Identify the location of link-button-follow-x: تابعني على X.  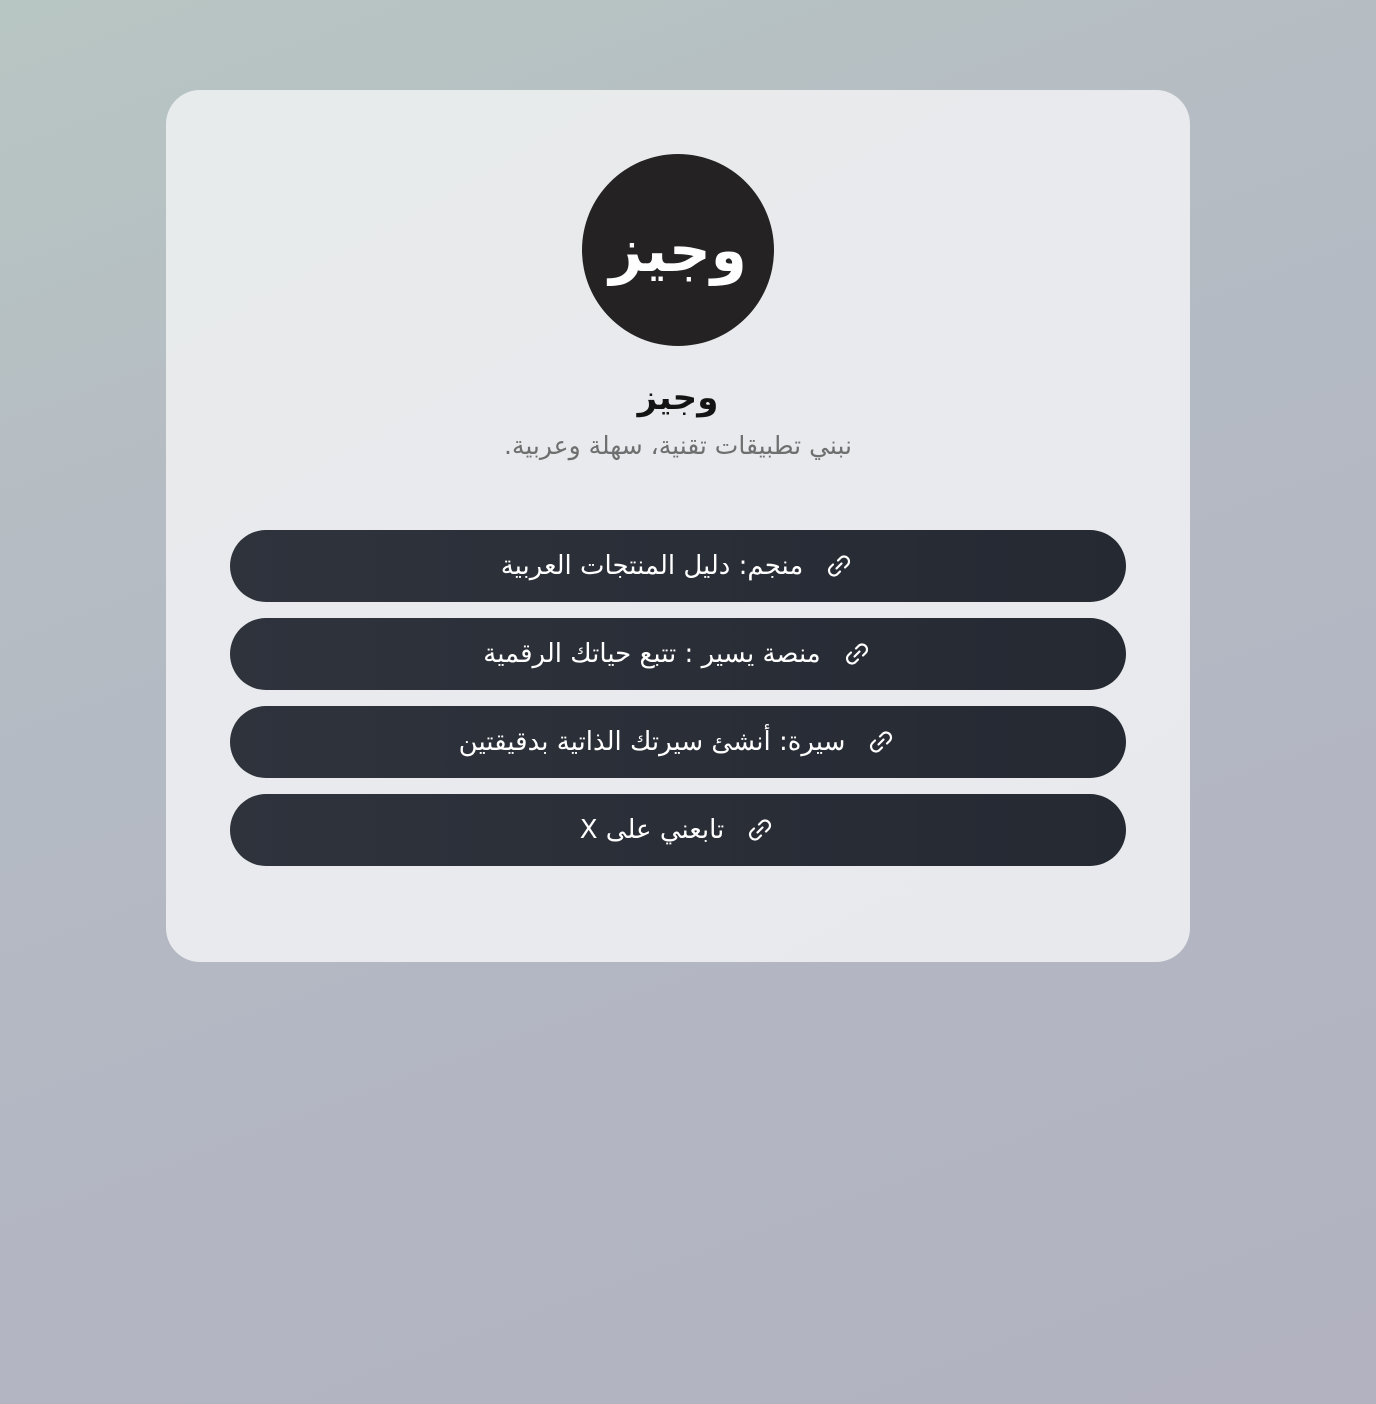
(678, 830).